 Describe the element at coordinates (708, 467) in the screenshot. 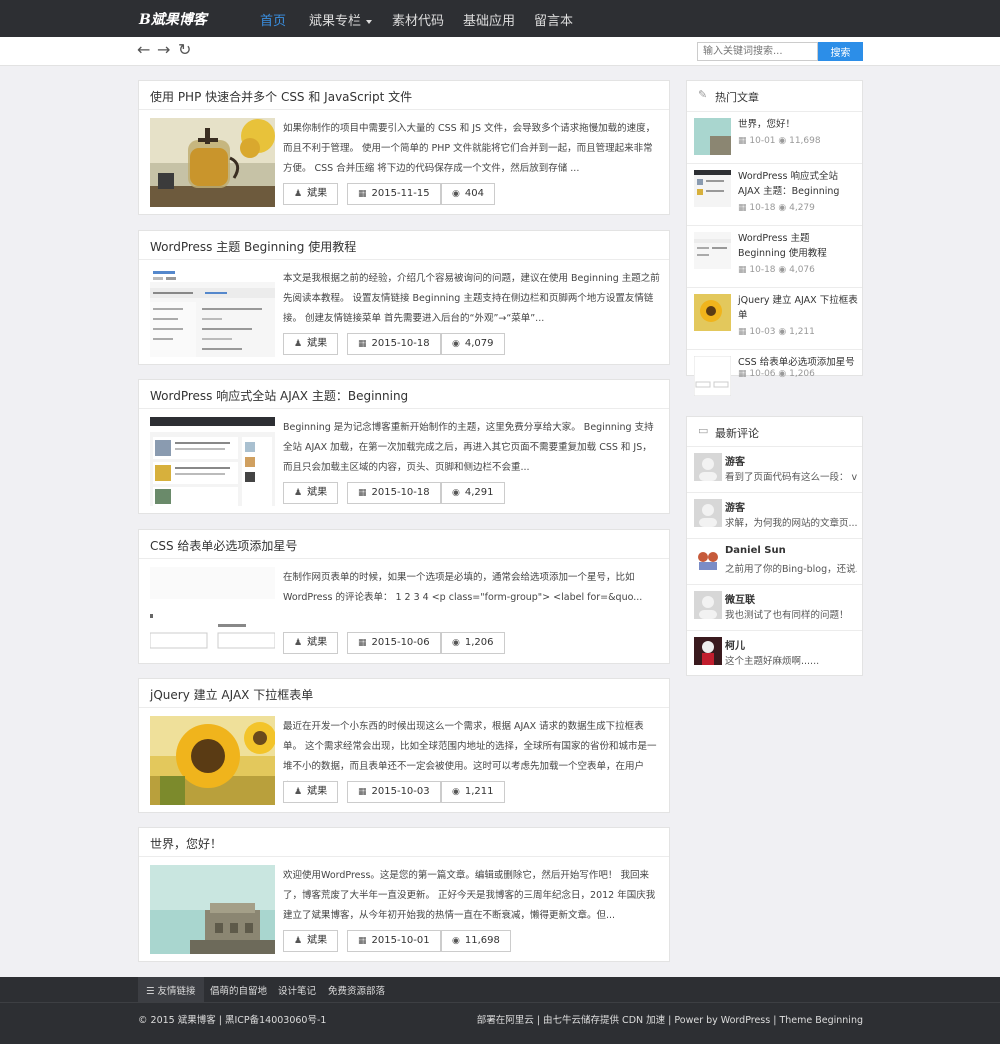

I see `avatar` at that location.